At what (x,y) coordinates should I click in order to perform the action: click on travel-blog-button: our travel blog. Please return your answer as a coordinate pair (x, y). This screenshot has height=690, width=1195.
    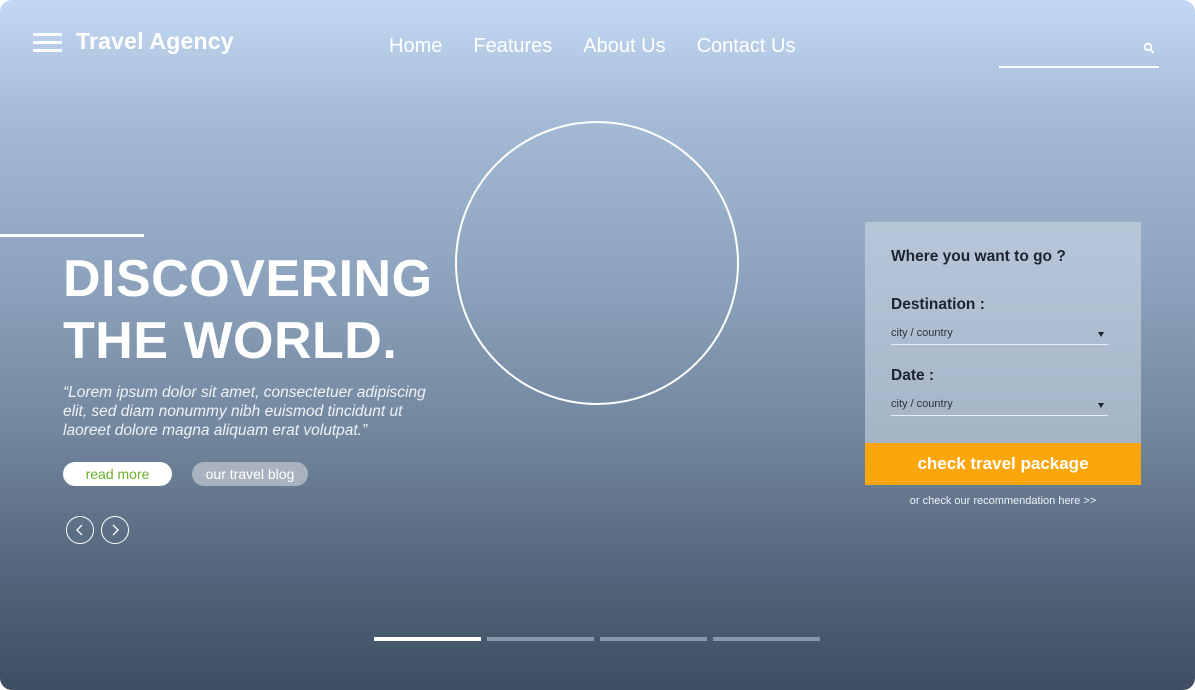
    Looking at the image, I should click on (250, 474).